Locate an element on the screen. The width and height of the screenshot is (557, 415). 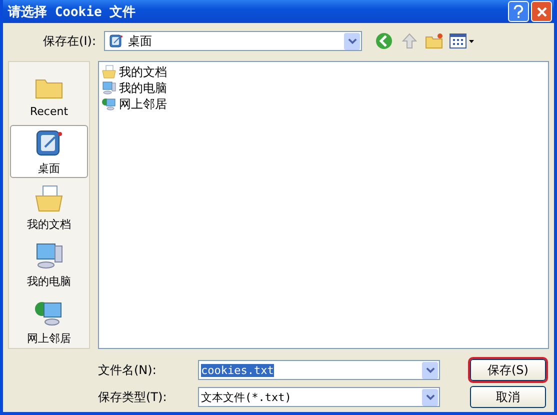
help-button is located at coordinates (518, 11).